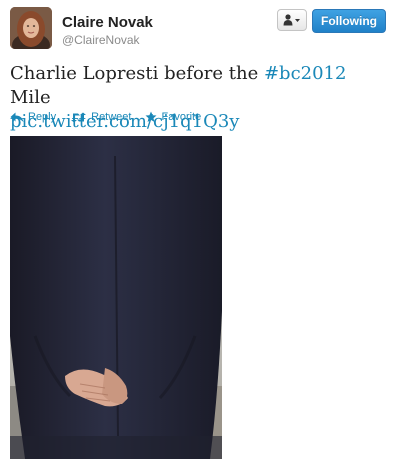 Image resolution: width=395 pixels, height=466 pixels. I want to click on retweet-icon, so click(79, 117).